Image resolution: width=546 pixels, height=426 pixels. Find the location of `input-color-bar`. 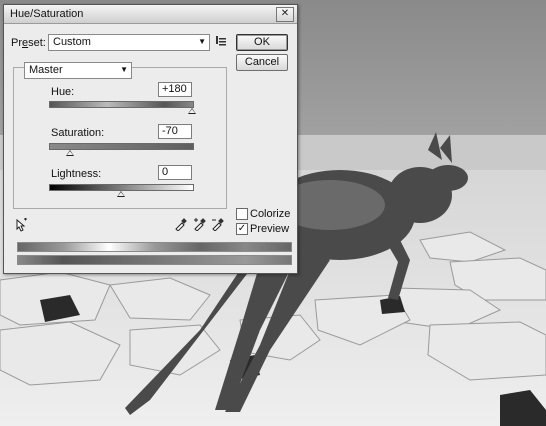

input-color-bar is located at coordinates (154, 247).